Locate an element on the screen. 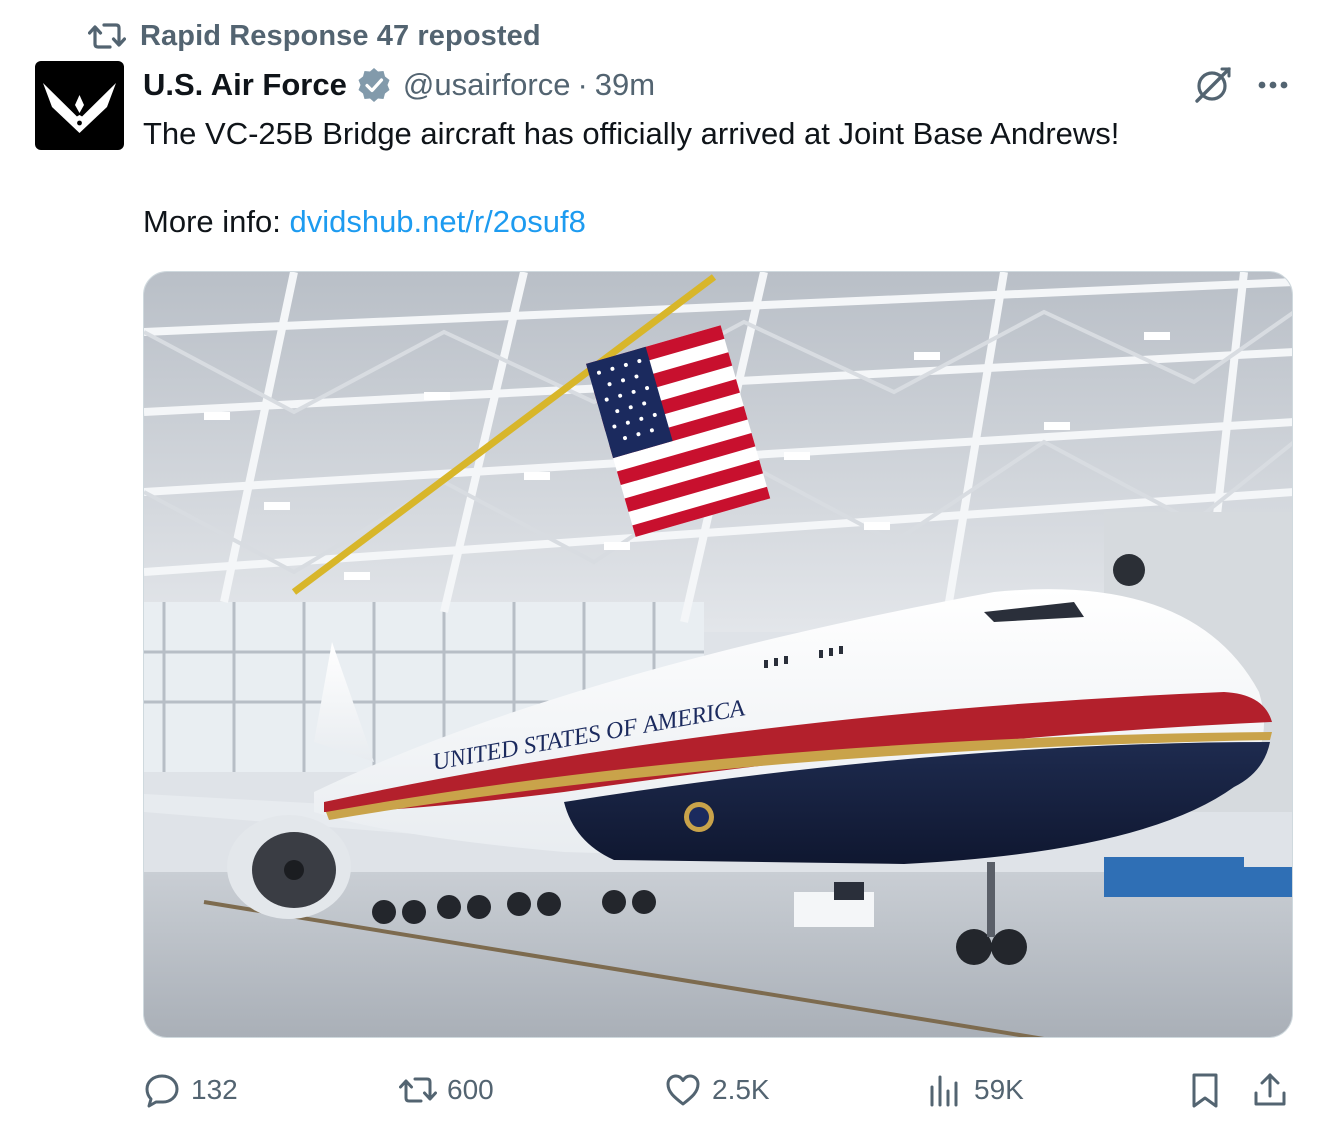 The width and height of the screenshot is (1328, 1137). repost-count: 600 is located at coordinates (470, 1089).